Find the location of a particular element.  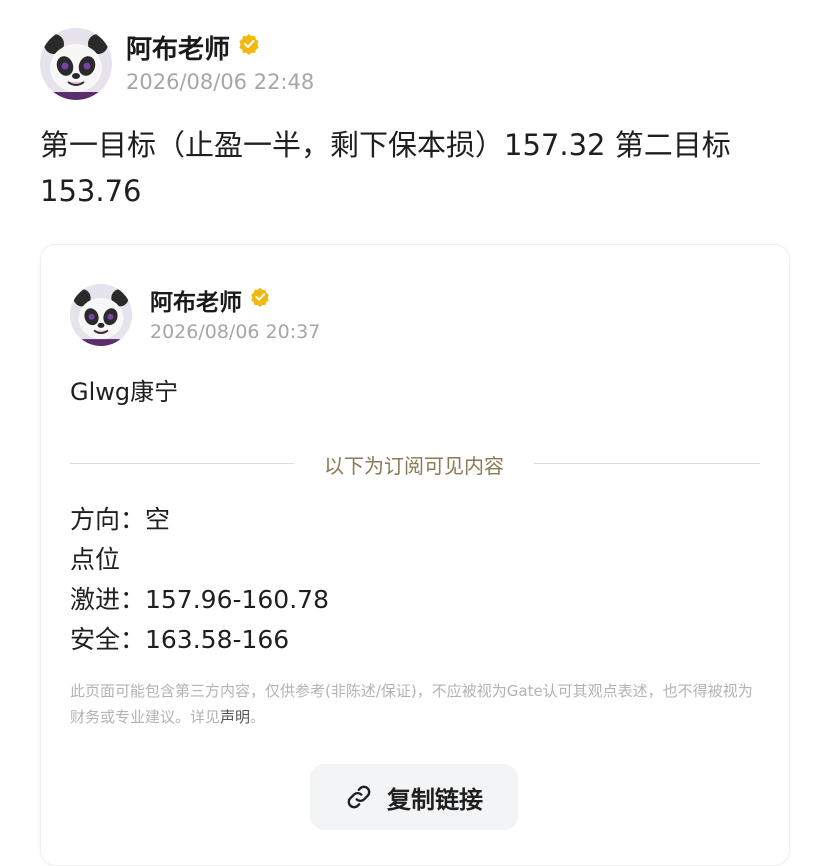

copy-link-label: 复制链接 is located at coordinates (435, 799).